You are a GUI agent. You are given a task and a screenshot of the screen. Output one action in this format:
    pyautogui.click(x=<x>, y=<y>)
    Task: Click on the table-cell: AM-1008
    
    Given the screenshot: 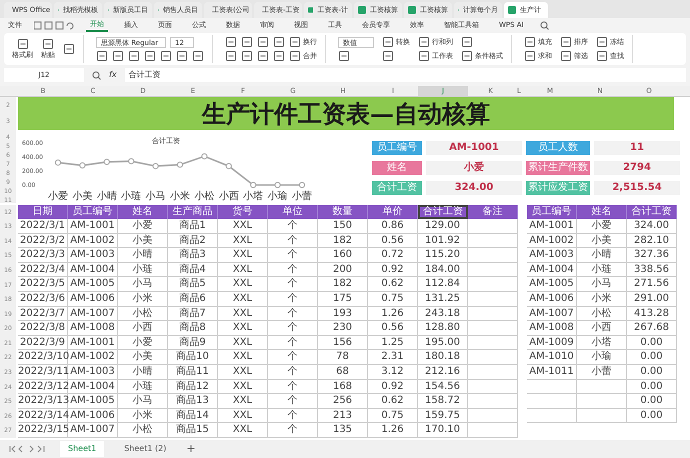 What is the action you would take?
    pyautogui.click(x=93, y=328)
    